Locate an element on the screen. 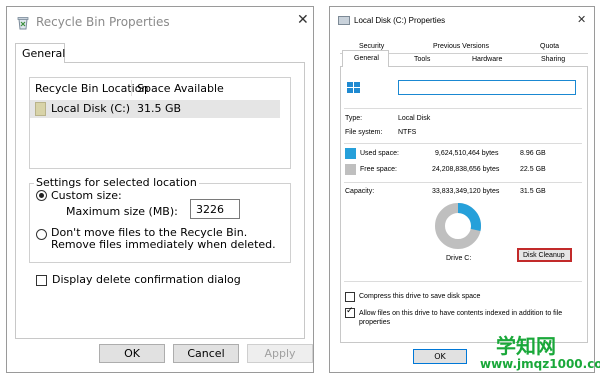 The image size is (600, 379). tab-tools: Tools is located at coordinates (422, 59).